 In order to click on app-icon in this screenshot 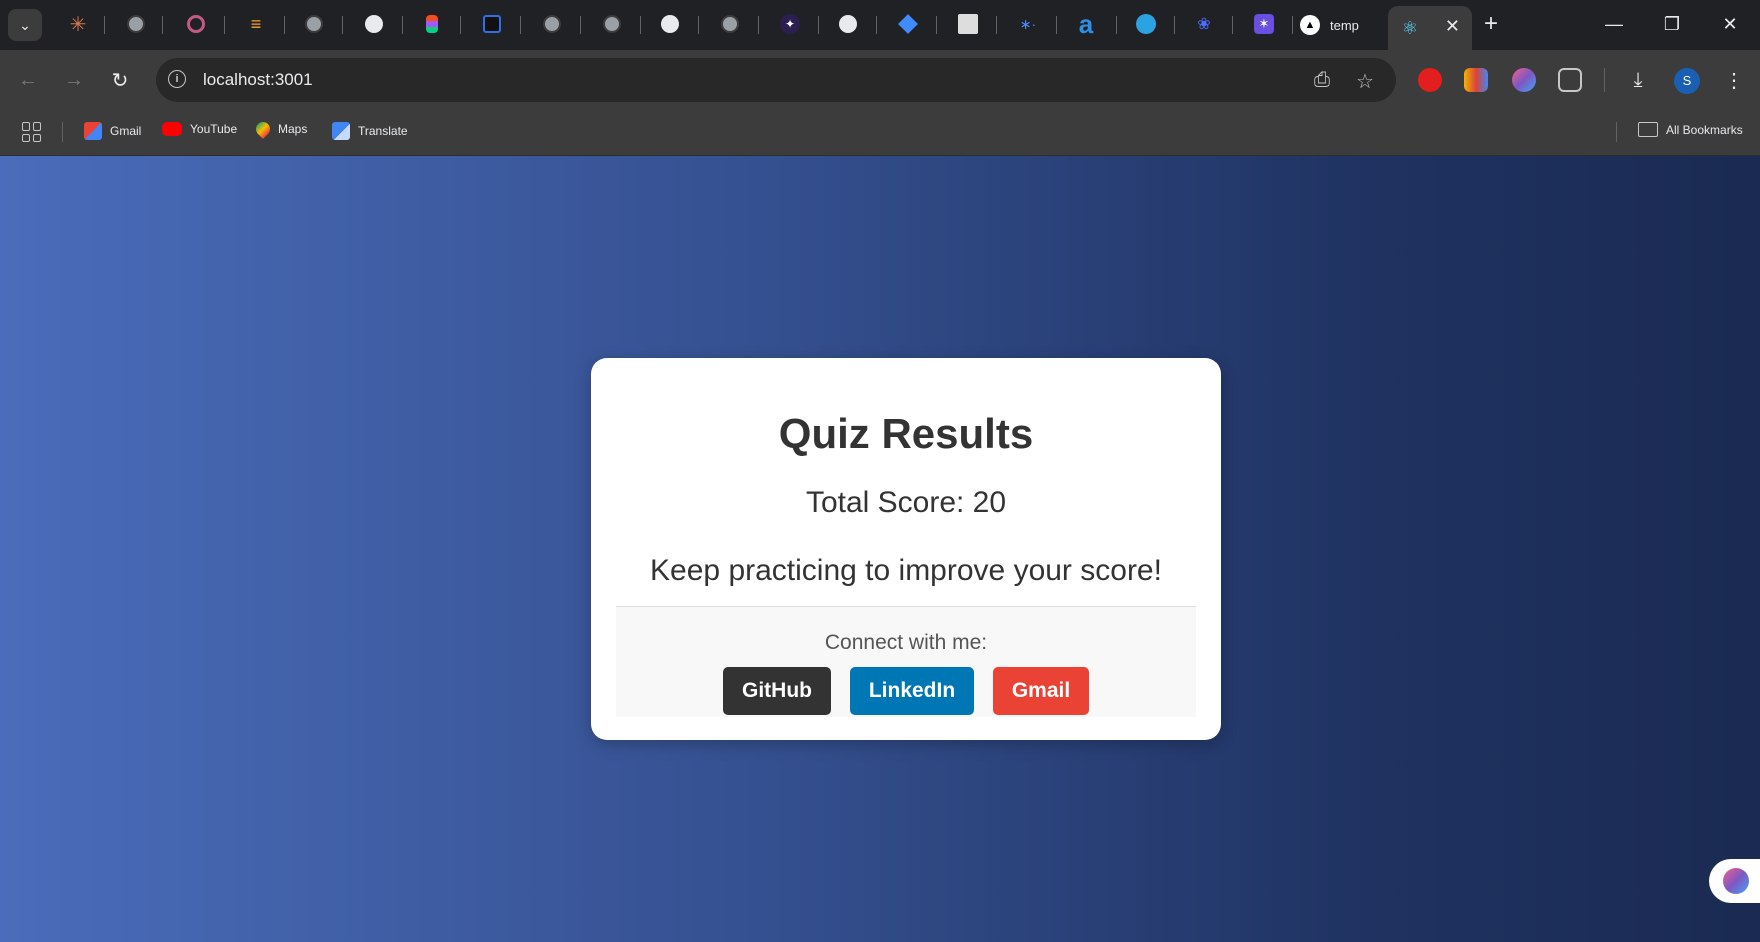, I will do `click(492, 24)`.